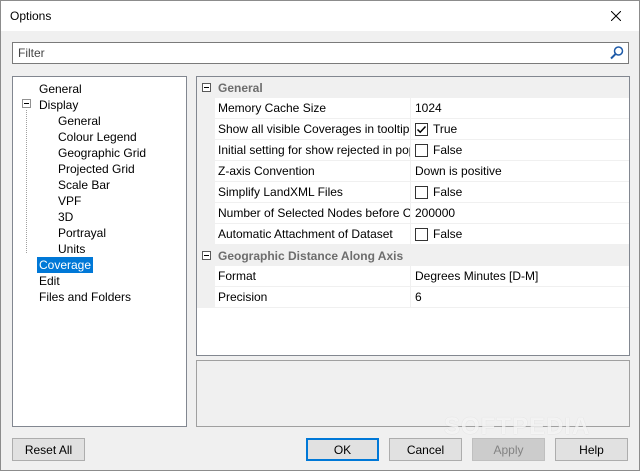 Image resolution: width=640 pixels, height=471 pixels. What do you see at coordinates (71, 249) in the screenshot?
I see `tree-item-units: Units` at bounding box center [71, 249].